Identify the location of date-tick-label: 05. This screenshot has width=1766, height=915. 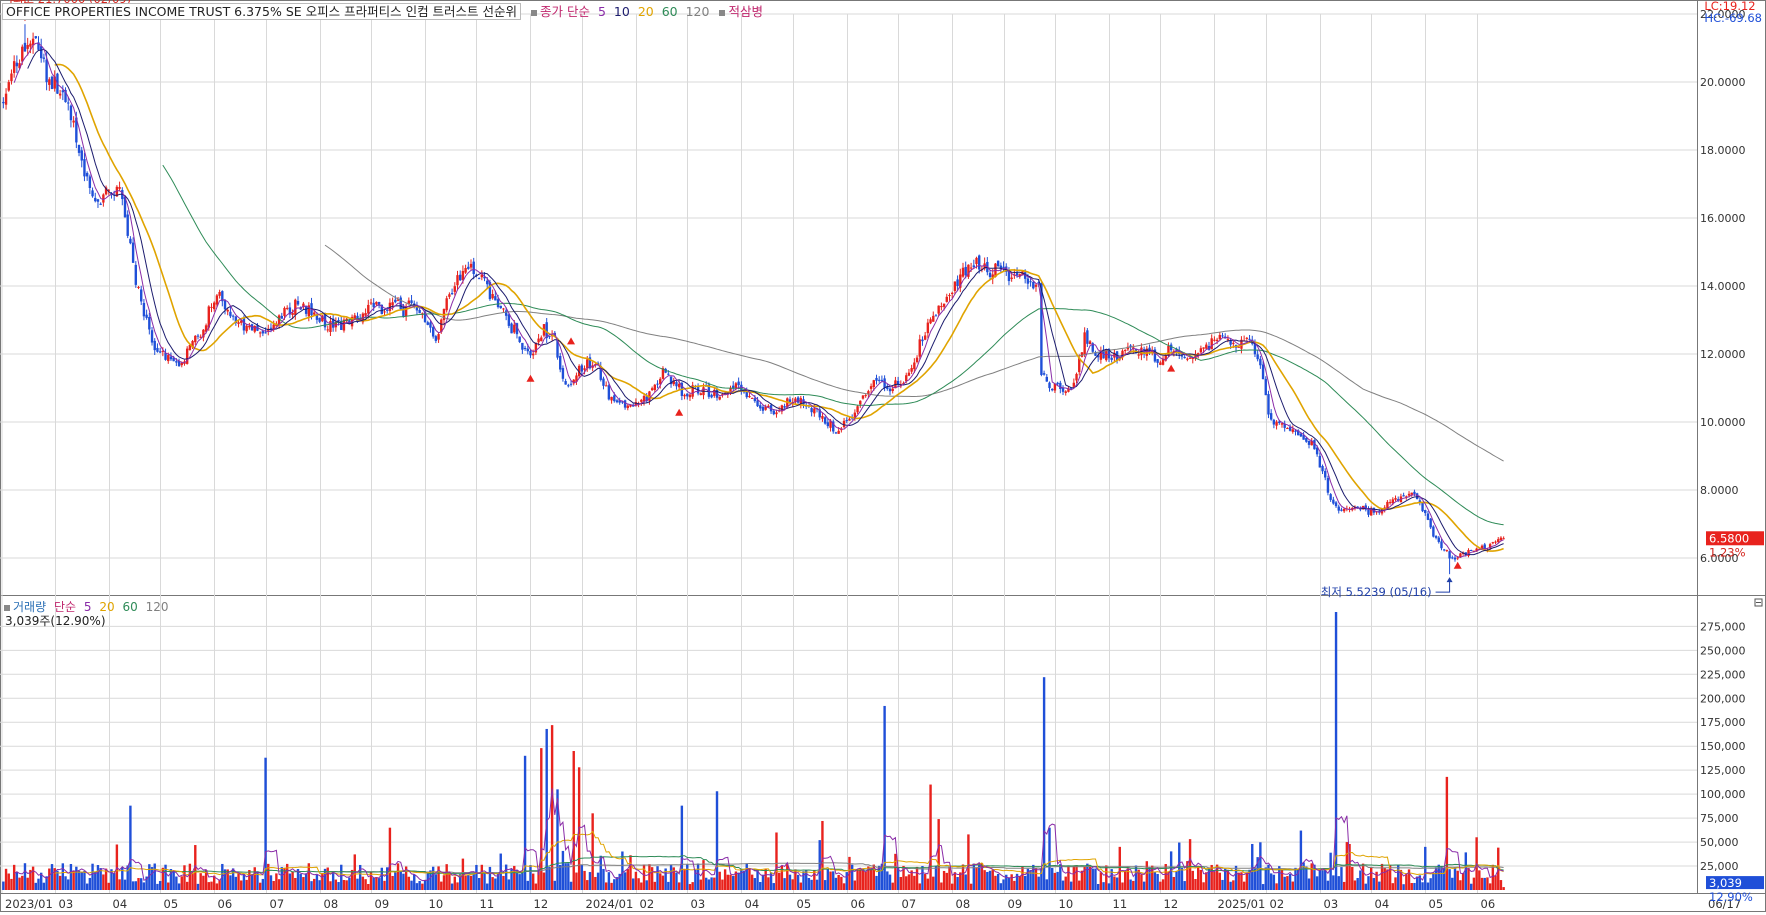
(804, 904).